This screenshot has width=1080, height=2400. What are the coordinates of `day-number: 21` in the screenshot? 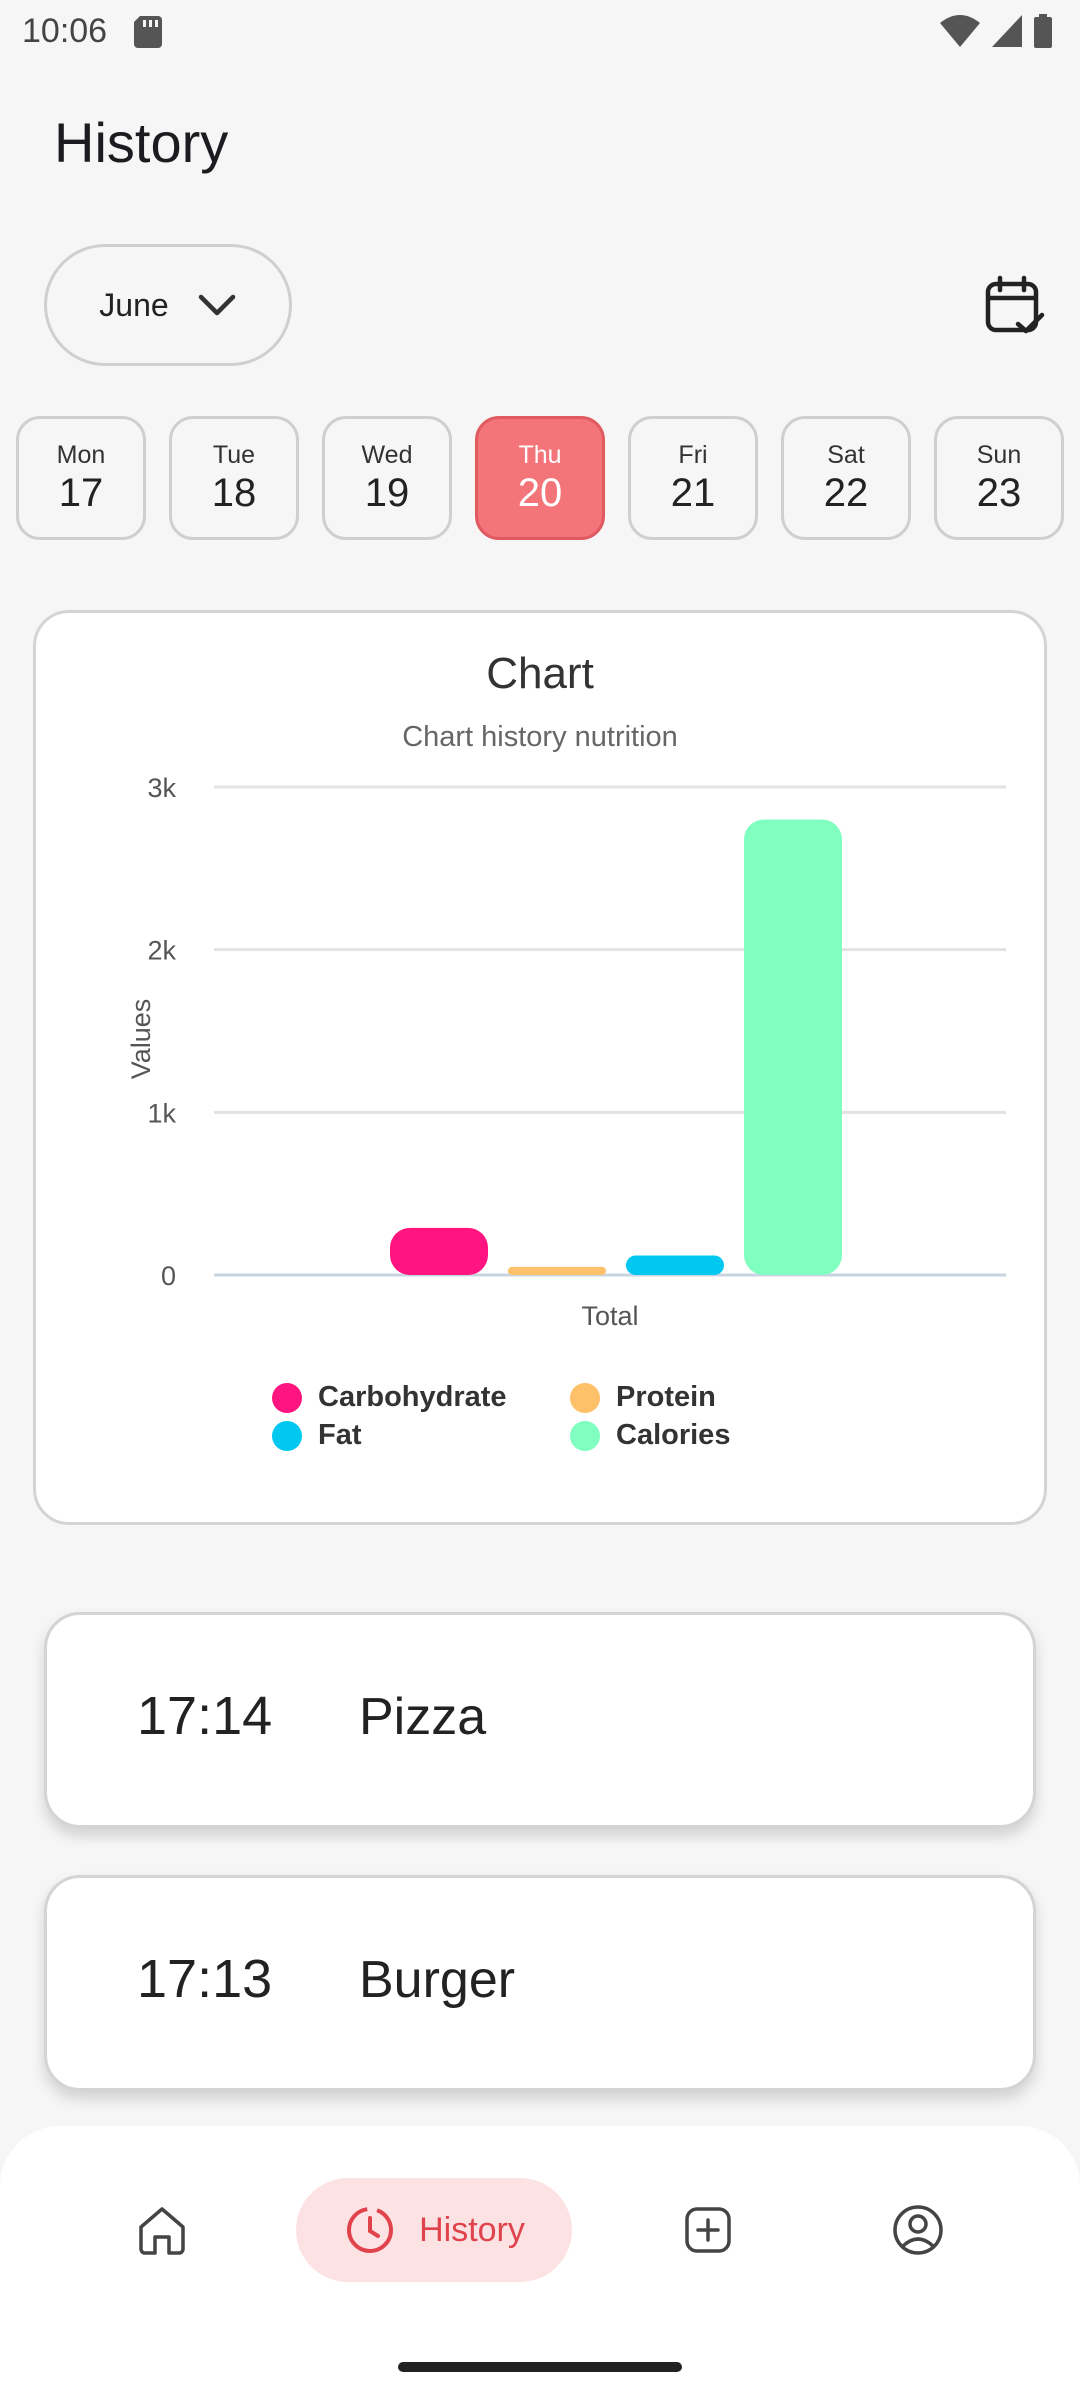 It's located at (693, 493).